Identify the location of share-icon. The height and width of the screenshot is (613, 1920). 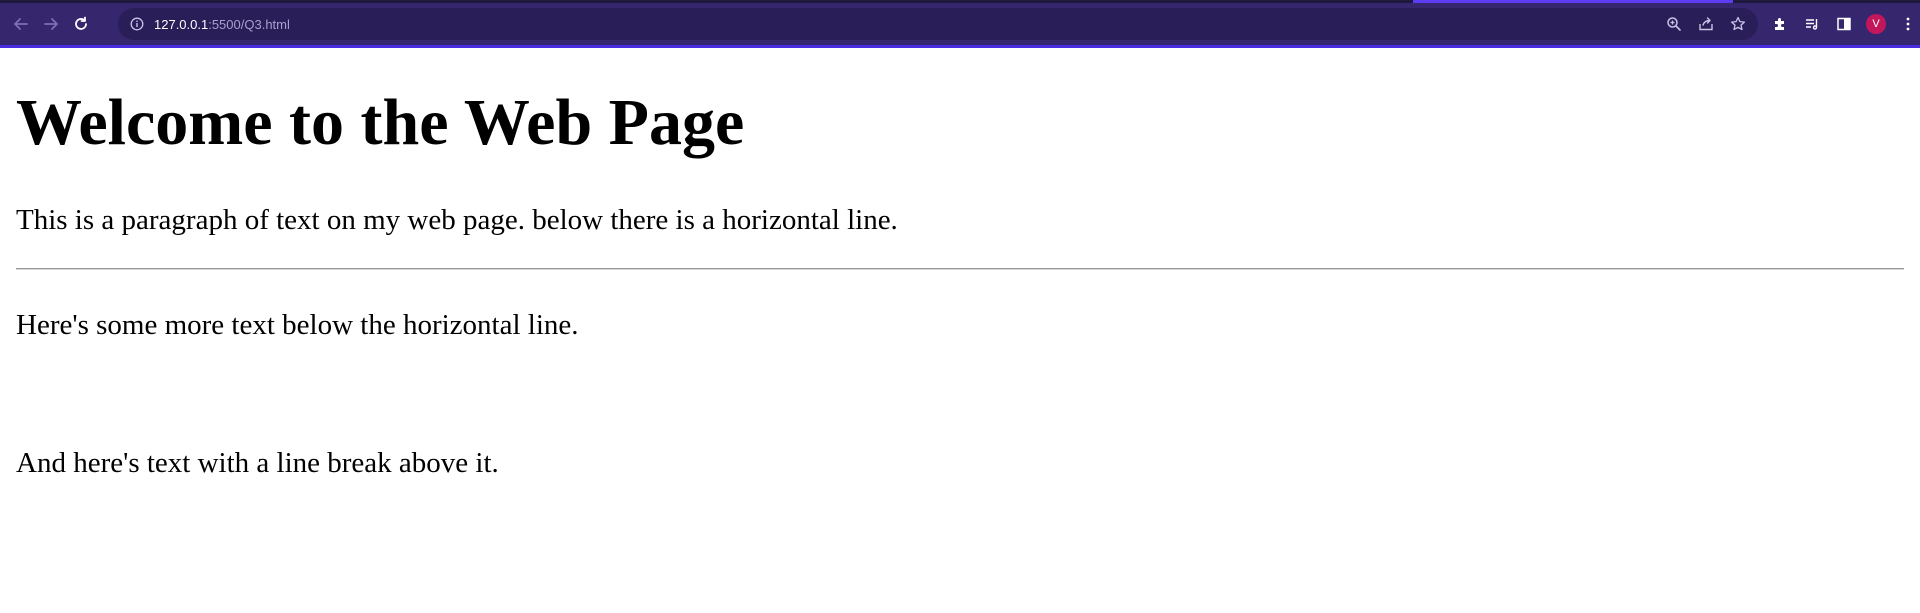
(1706, 24).